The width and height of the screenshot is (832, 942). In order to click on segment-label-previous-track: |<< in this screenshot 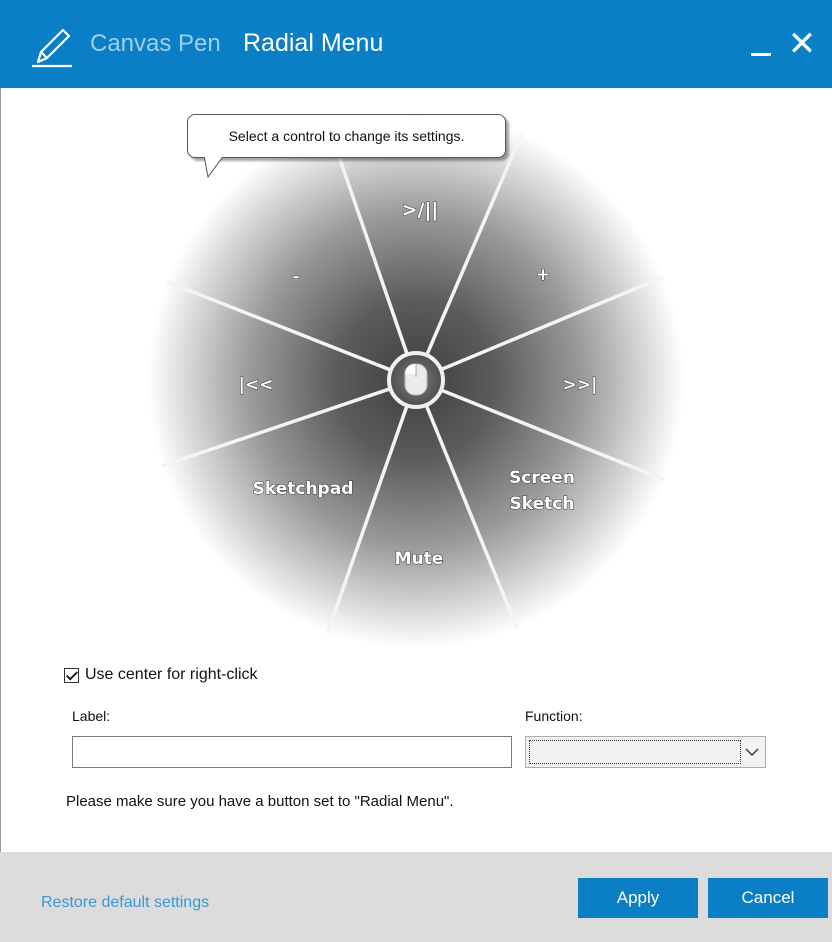, I will do `click(256, 385)`.